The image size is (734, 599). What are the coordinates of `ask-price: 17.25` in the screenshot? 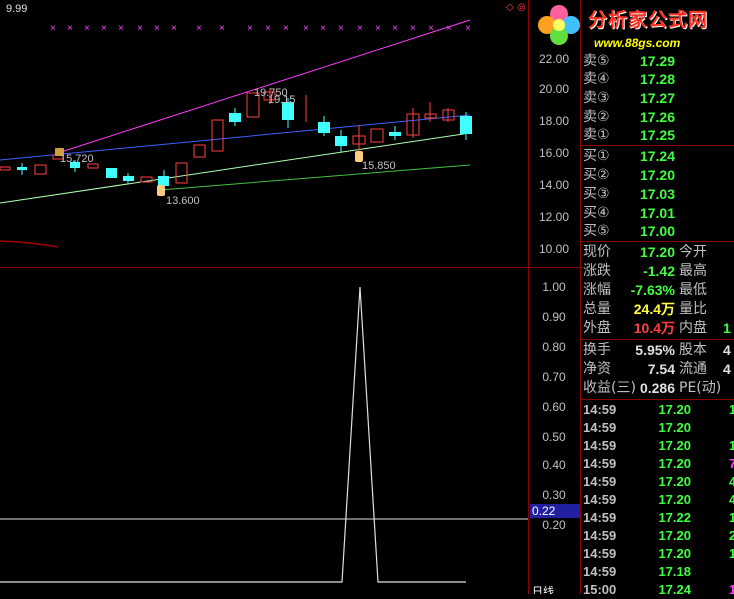 It's located at (657, 135).